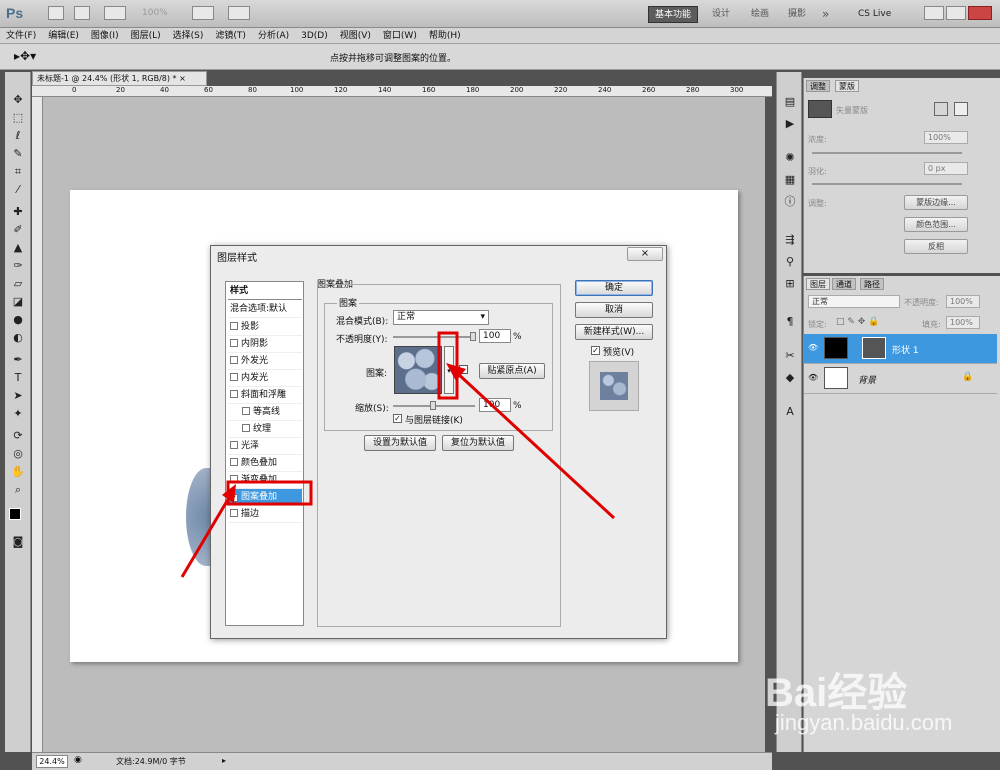 The image size is (1000, 770). Describe the element at coordinates (18, 301) in the screenshot. I see `paint-bucket-icon: ◪` at that location.